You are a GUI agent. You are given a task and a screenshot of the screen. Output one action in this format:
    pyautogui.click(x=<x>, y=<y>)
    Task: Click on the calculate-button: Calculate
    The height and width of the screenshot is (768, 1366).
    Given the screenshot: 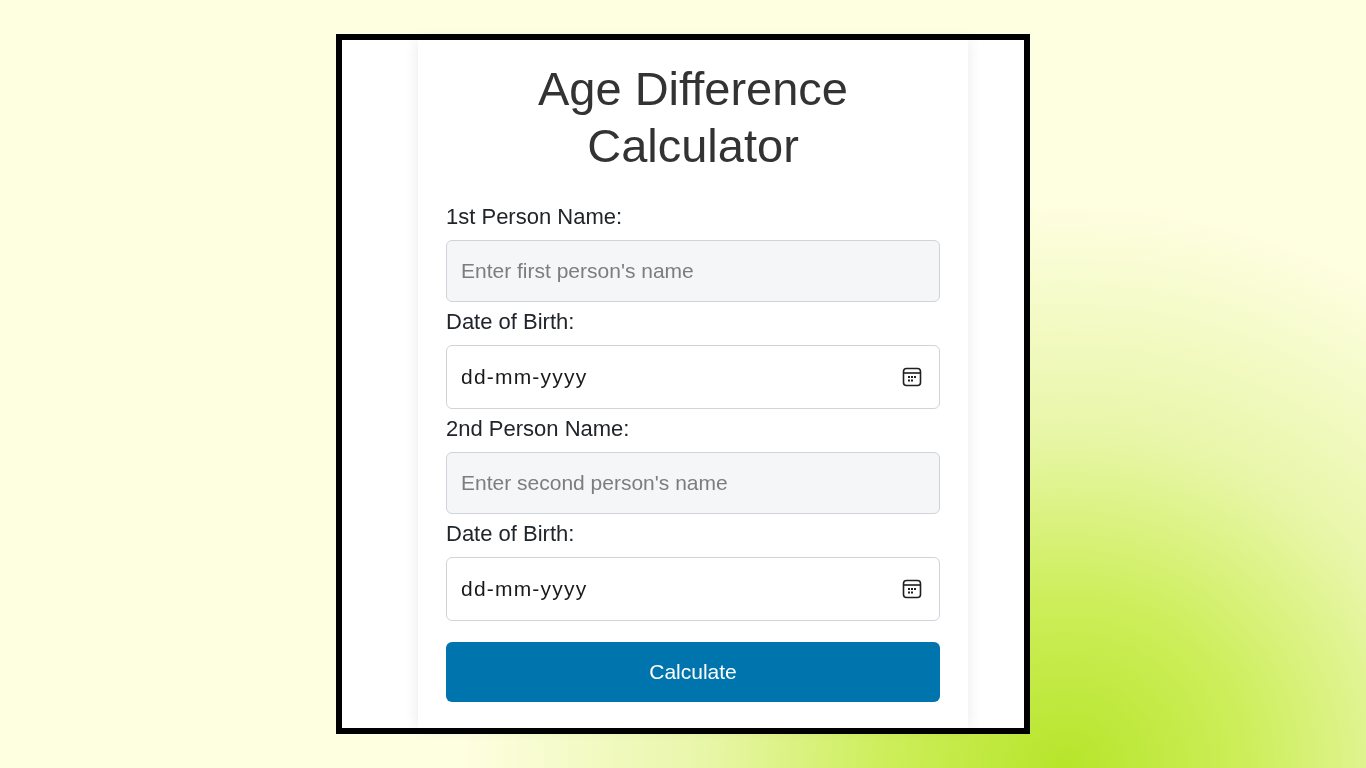 What is the action you would take?
    pyautogui.click(x=693, y=672)
    